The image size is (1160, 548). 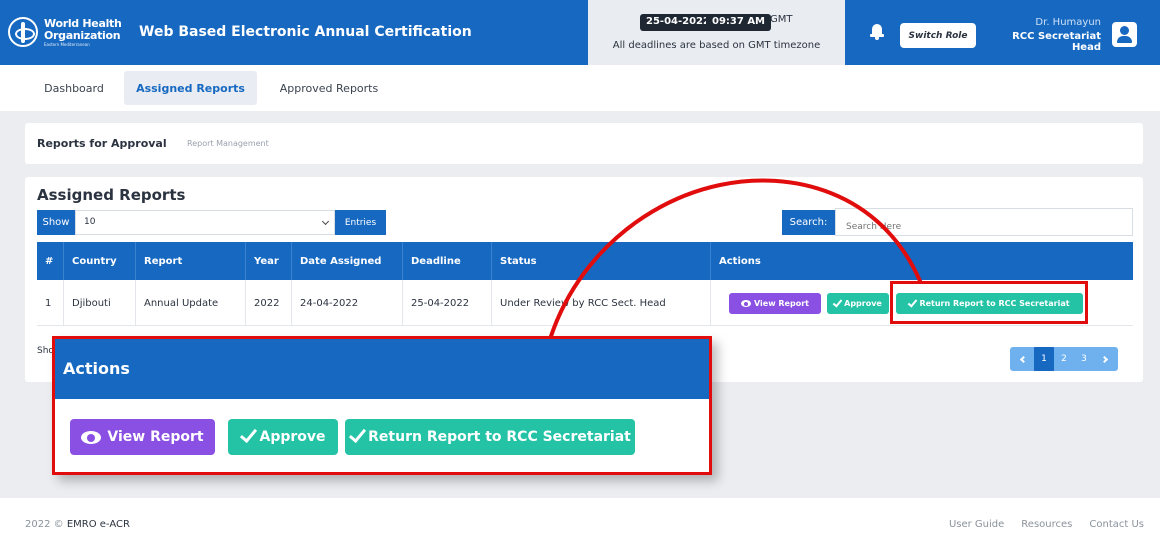 What do you see at coordinates (447, 261) in the screenshot?
I see `col-header: Deadline` at bounding box center [447, 261].